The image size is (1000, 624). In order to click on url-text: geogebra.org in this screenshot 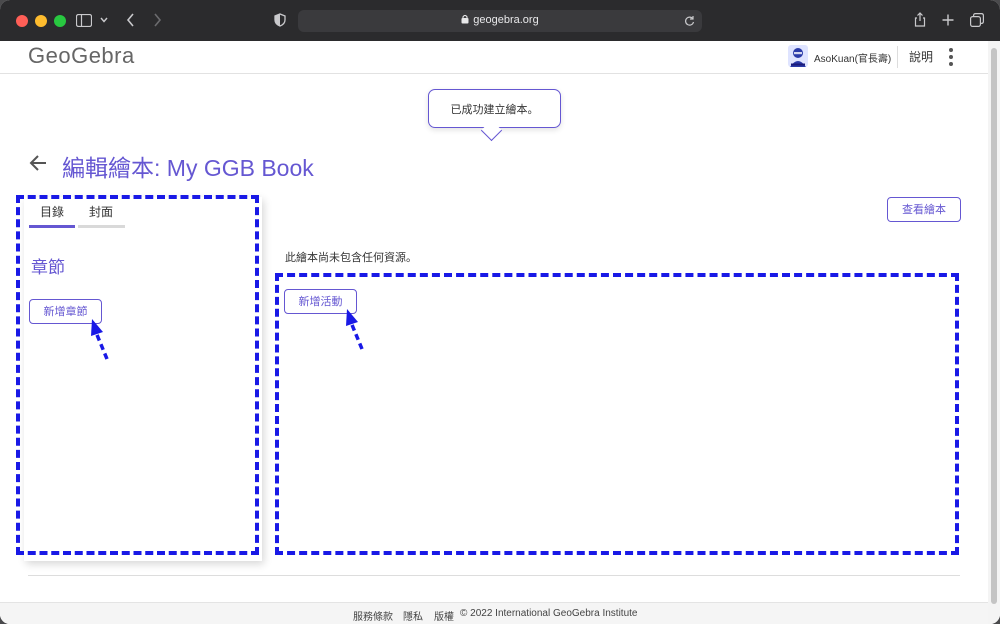, I will do `click(506, 20)`.